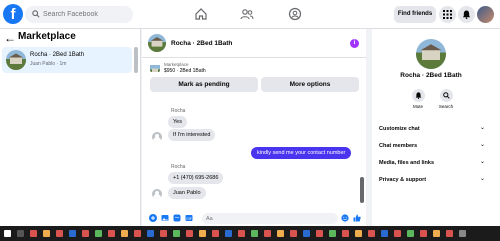 The image size is (500, 241). What do you see at coordinates (196, 178) in the screenshot?
I see `message-bubble: +1 (470) 695-2686` at bounding box center [196, 178].